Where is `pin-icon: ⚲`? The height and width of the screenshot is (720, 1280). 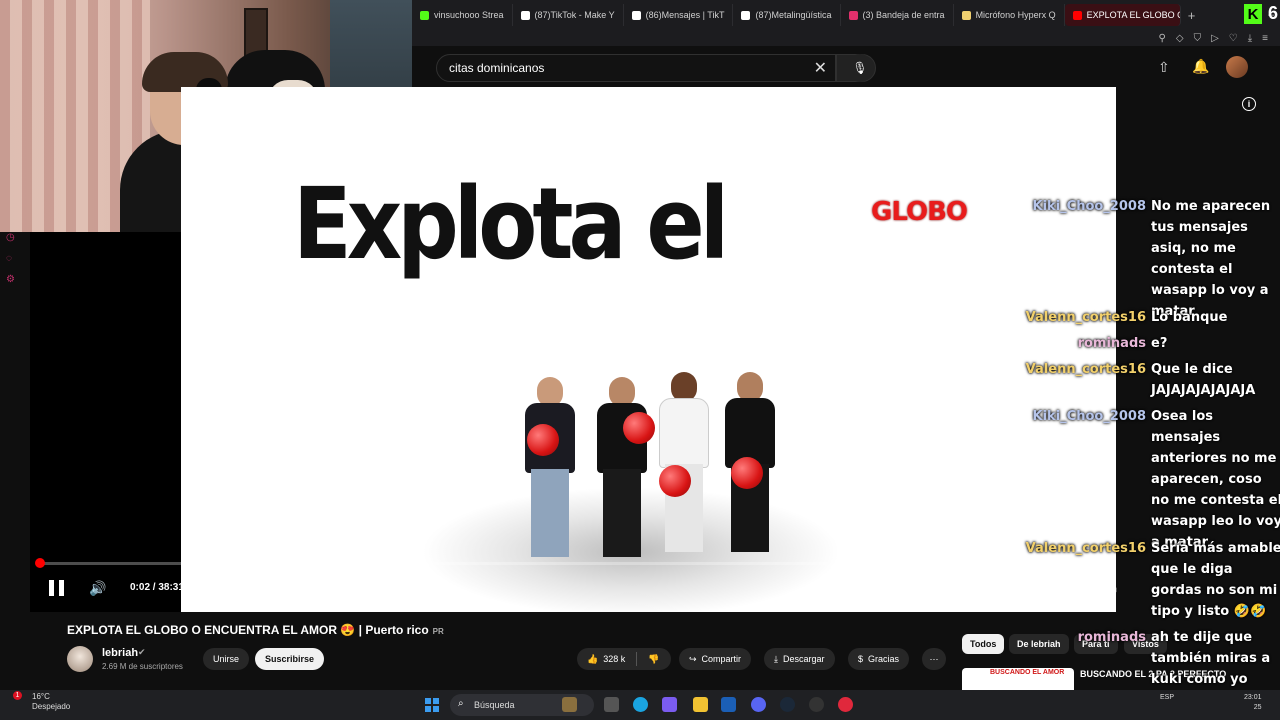
pin-icon: ⚲ is located at coordinates (1162, 38).